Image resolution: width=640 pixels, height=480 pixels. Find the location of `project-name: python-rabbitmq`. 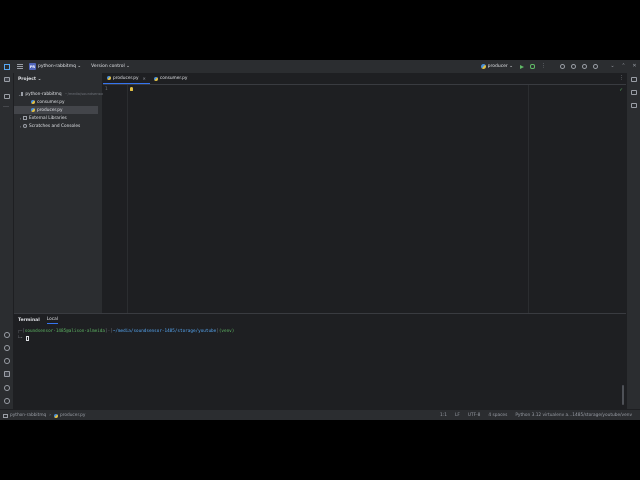

project-name: python-rabbitmq is located at coordinates (57, 66).